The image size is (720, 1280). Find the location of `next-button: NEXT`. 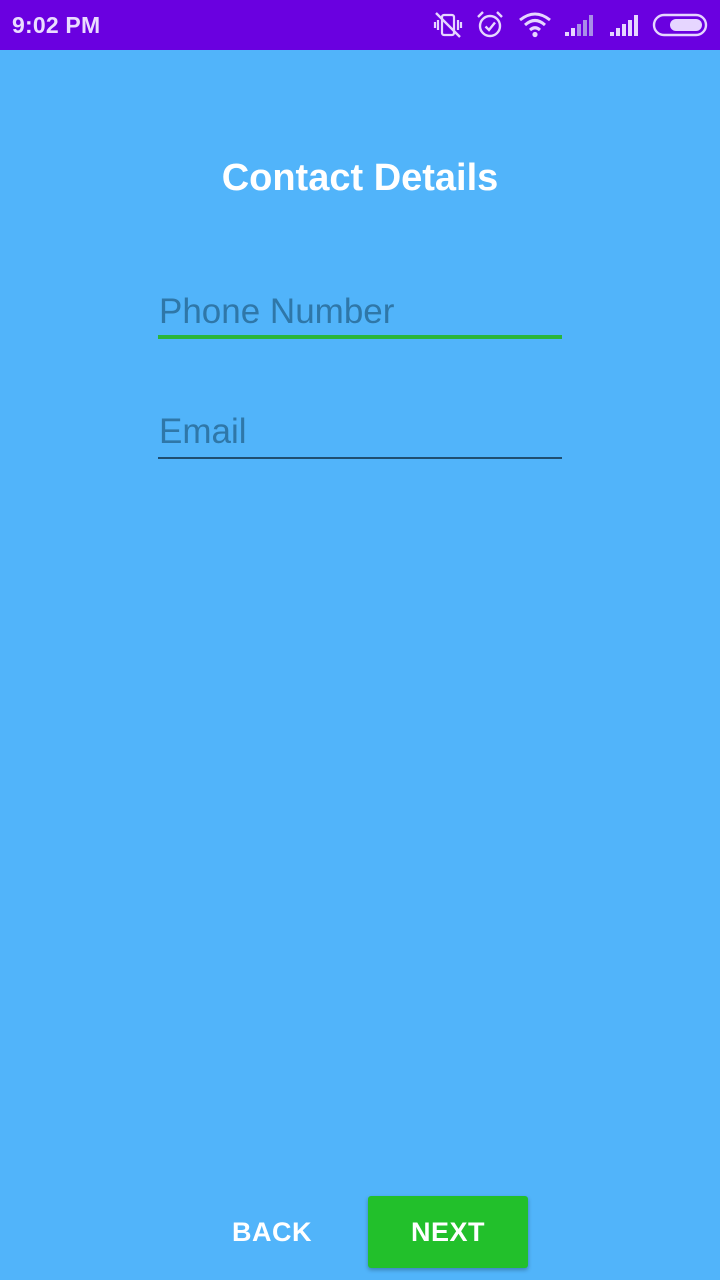

next-button: NEXT is located at coordinates (448, 1232).